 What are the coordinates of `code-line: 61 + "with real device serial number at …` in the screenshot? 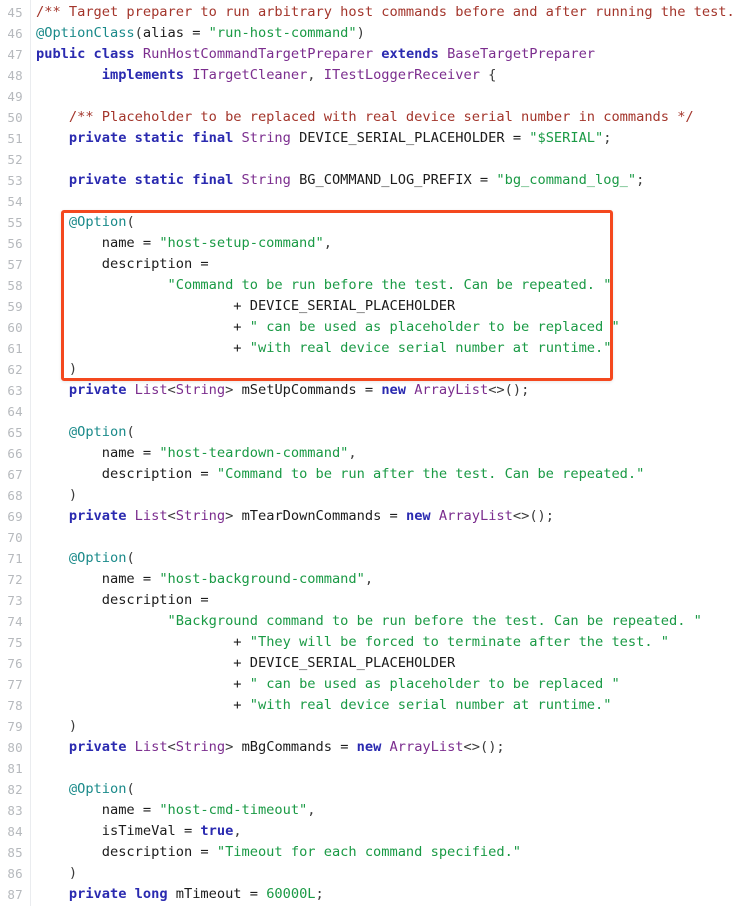 It's located at (370, 348).